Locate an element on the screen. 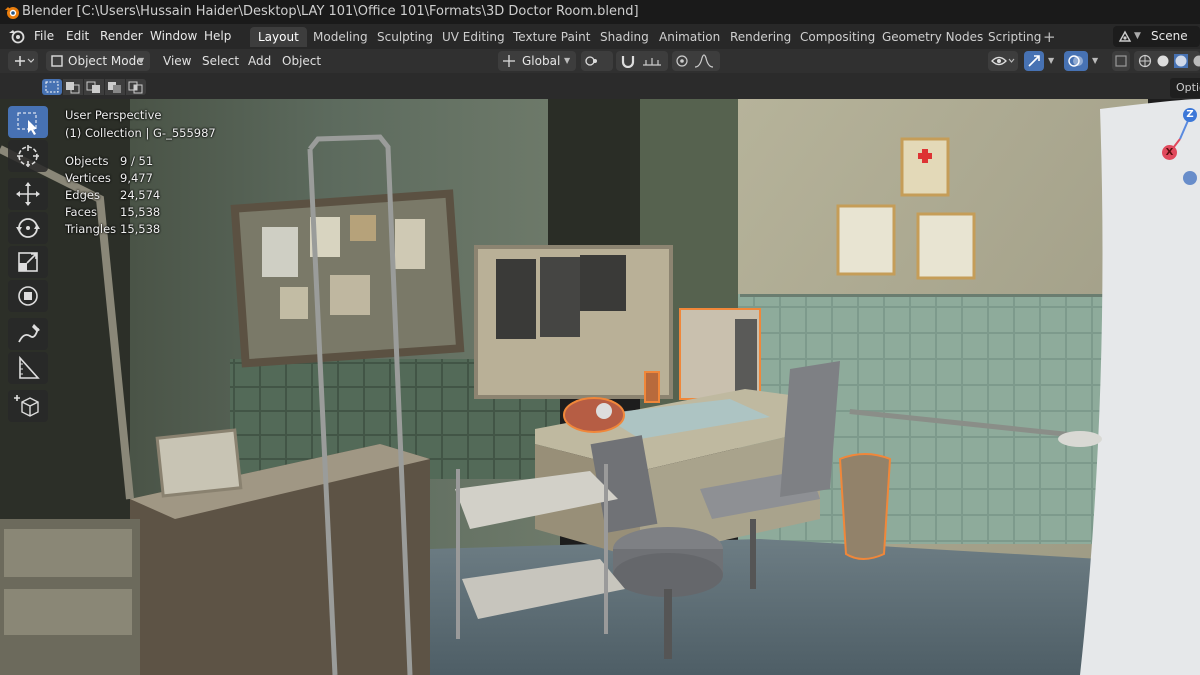 This screenshot has height=675, width=1200. snap-magnet-icon is located at coordinates (628, 62).